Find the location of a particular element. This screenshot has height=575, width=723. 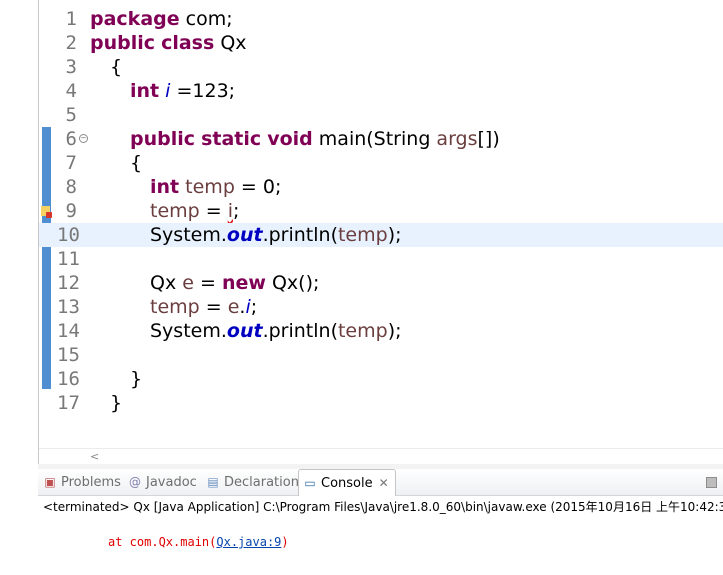

code-text: temp = i; is located at coordinates (194, 211).